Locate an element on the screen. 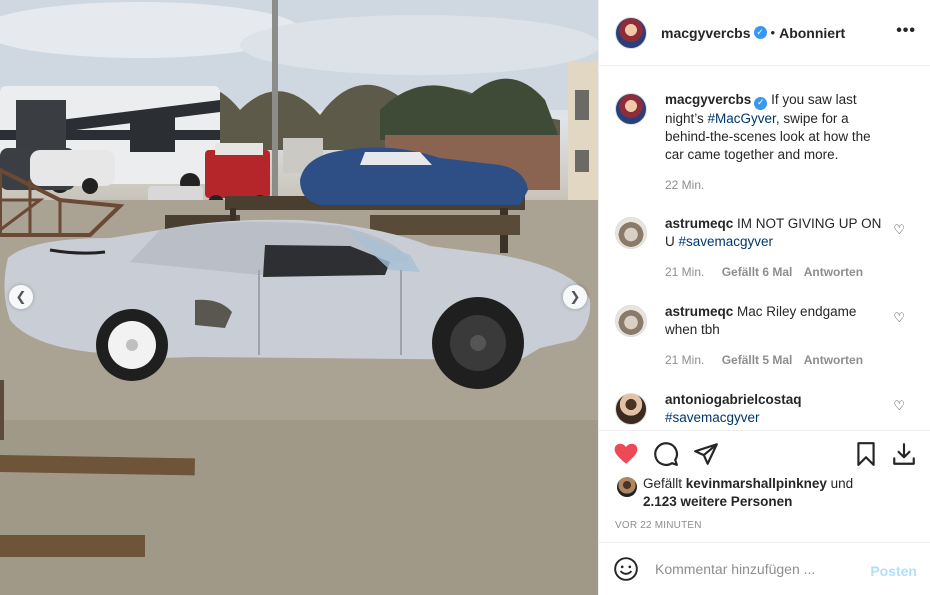  post-time-ago: VOR 22 MINUTEN is located at coordinates (658, 525).